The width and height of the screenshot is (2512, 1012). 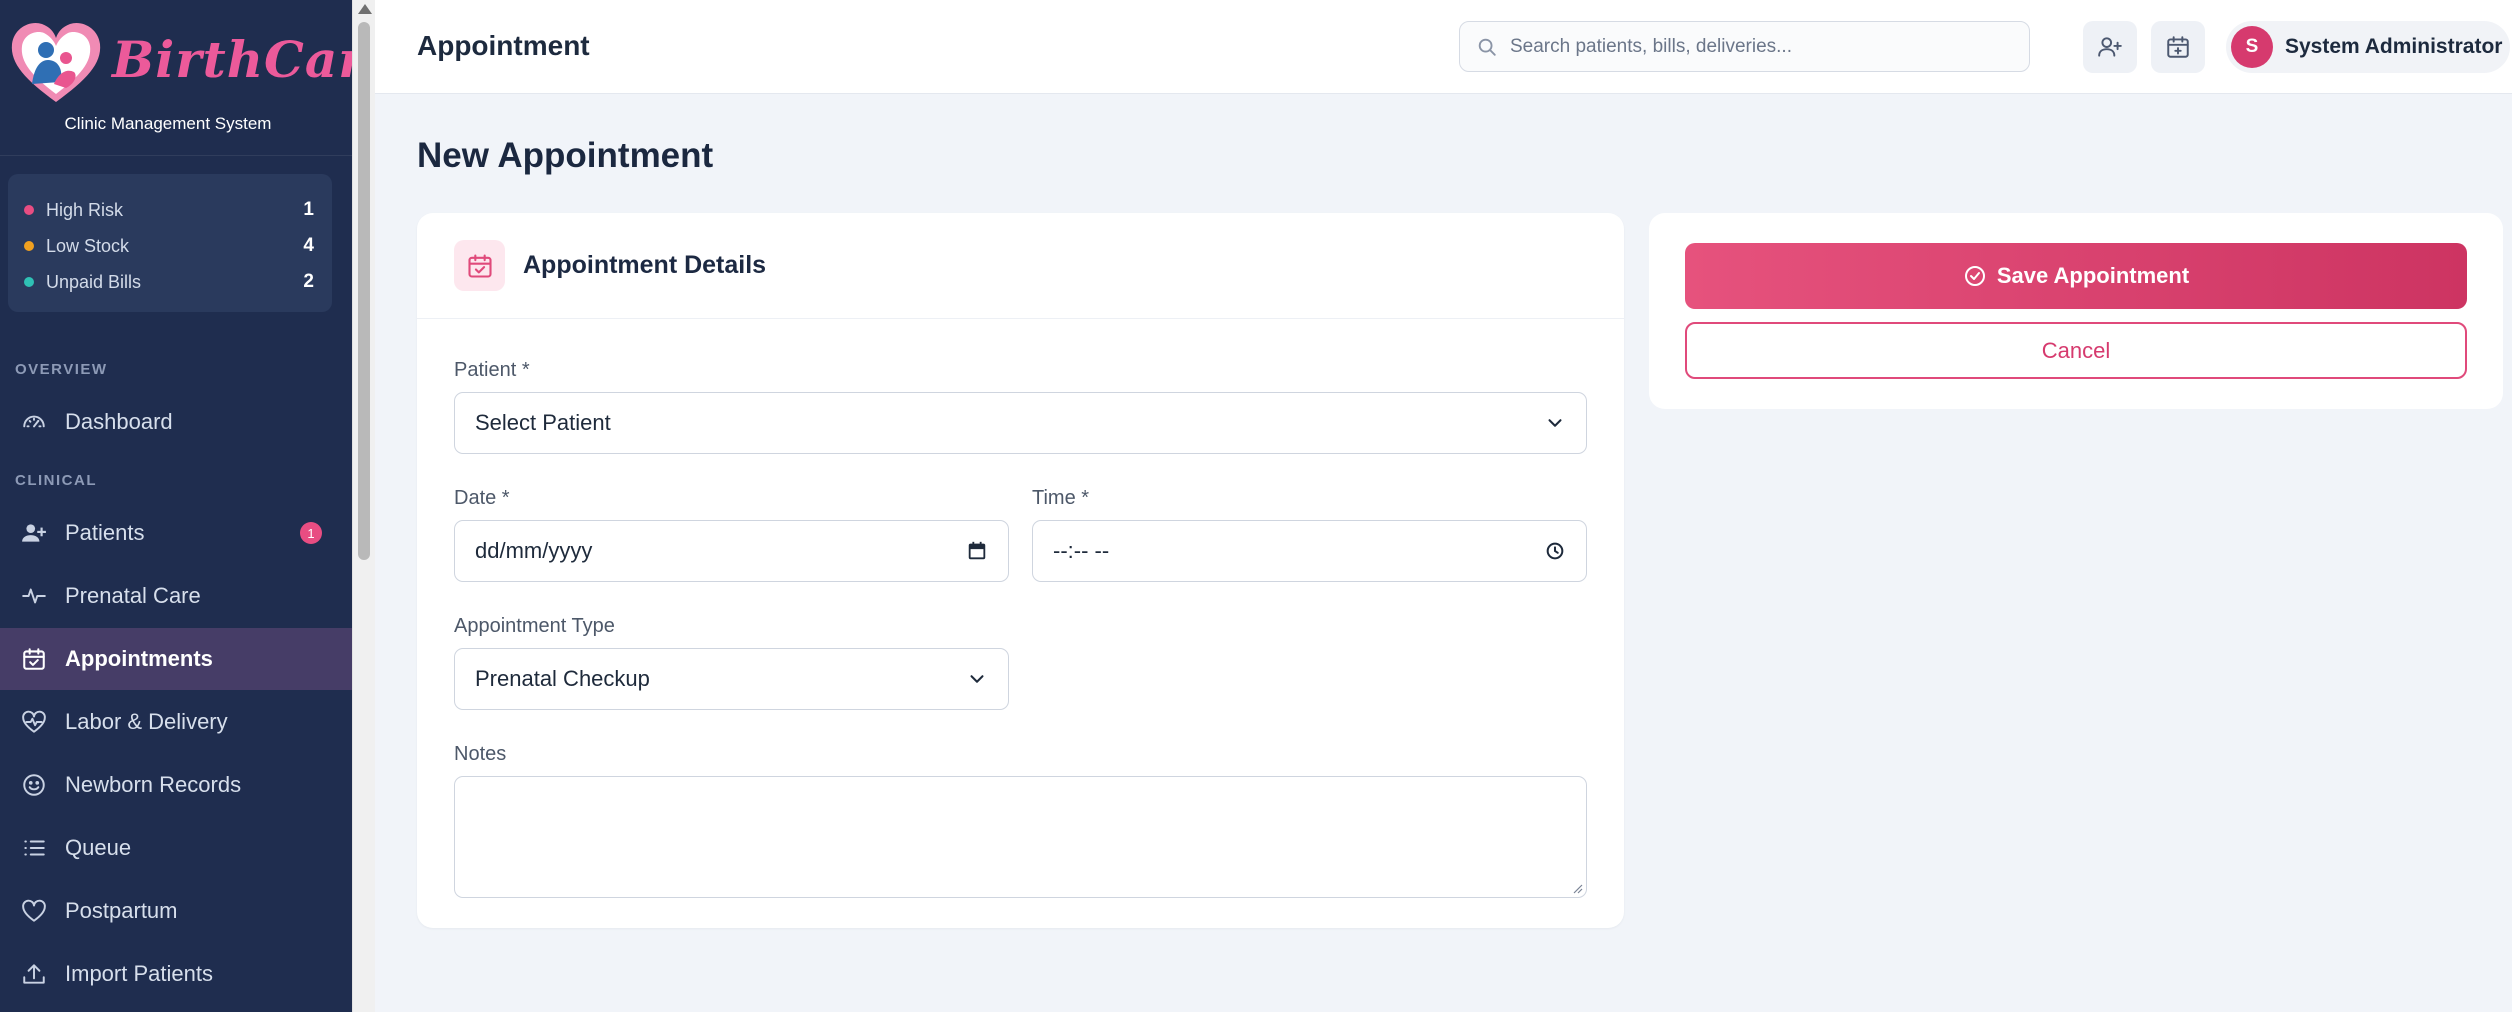 What do you see at coordinates (88, 245) in the screenshot?
I see `stat-label: Low Stock` at bounding box center [88, 245].